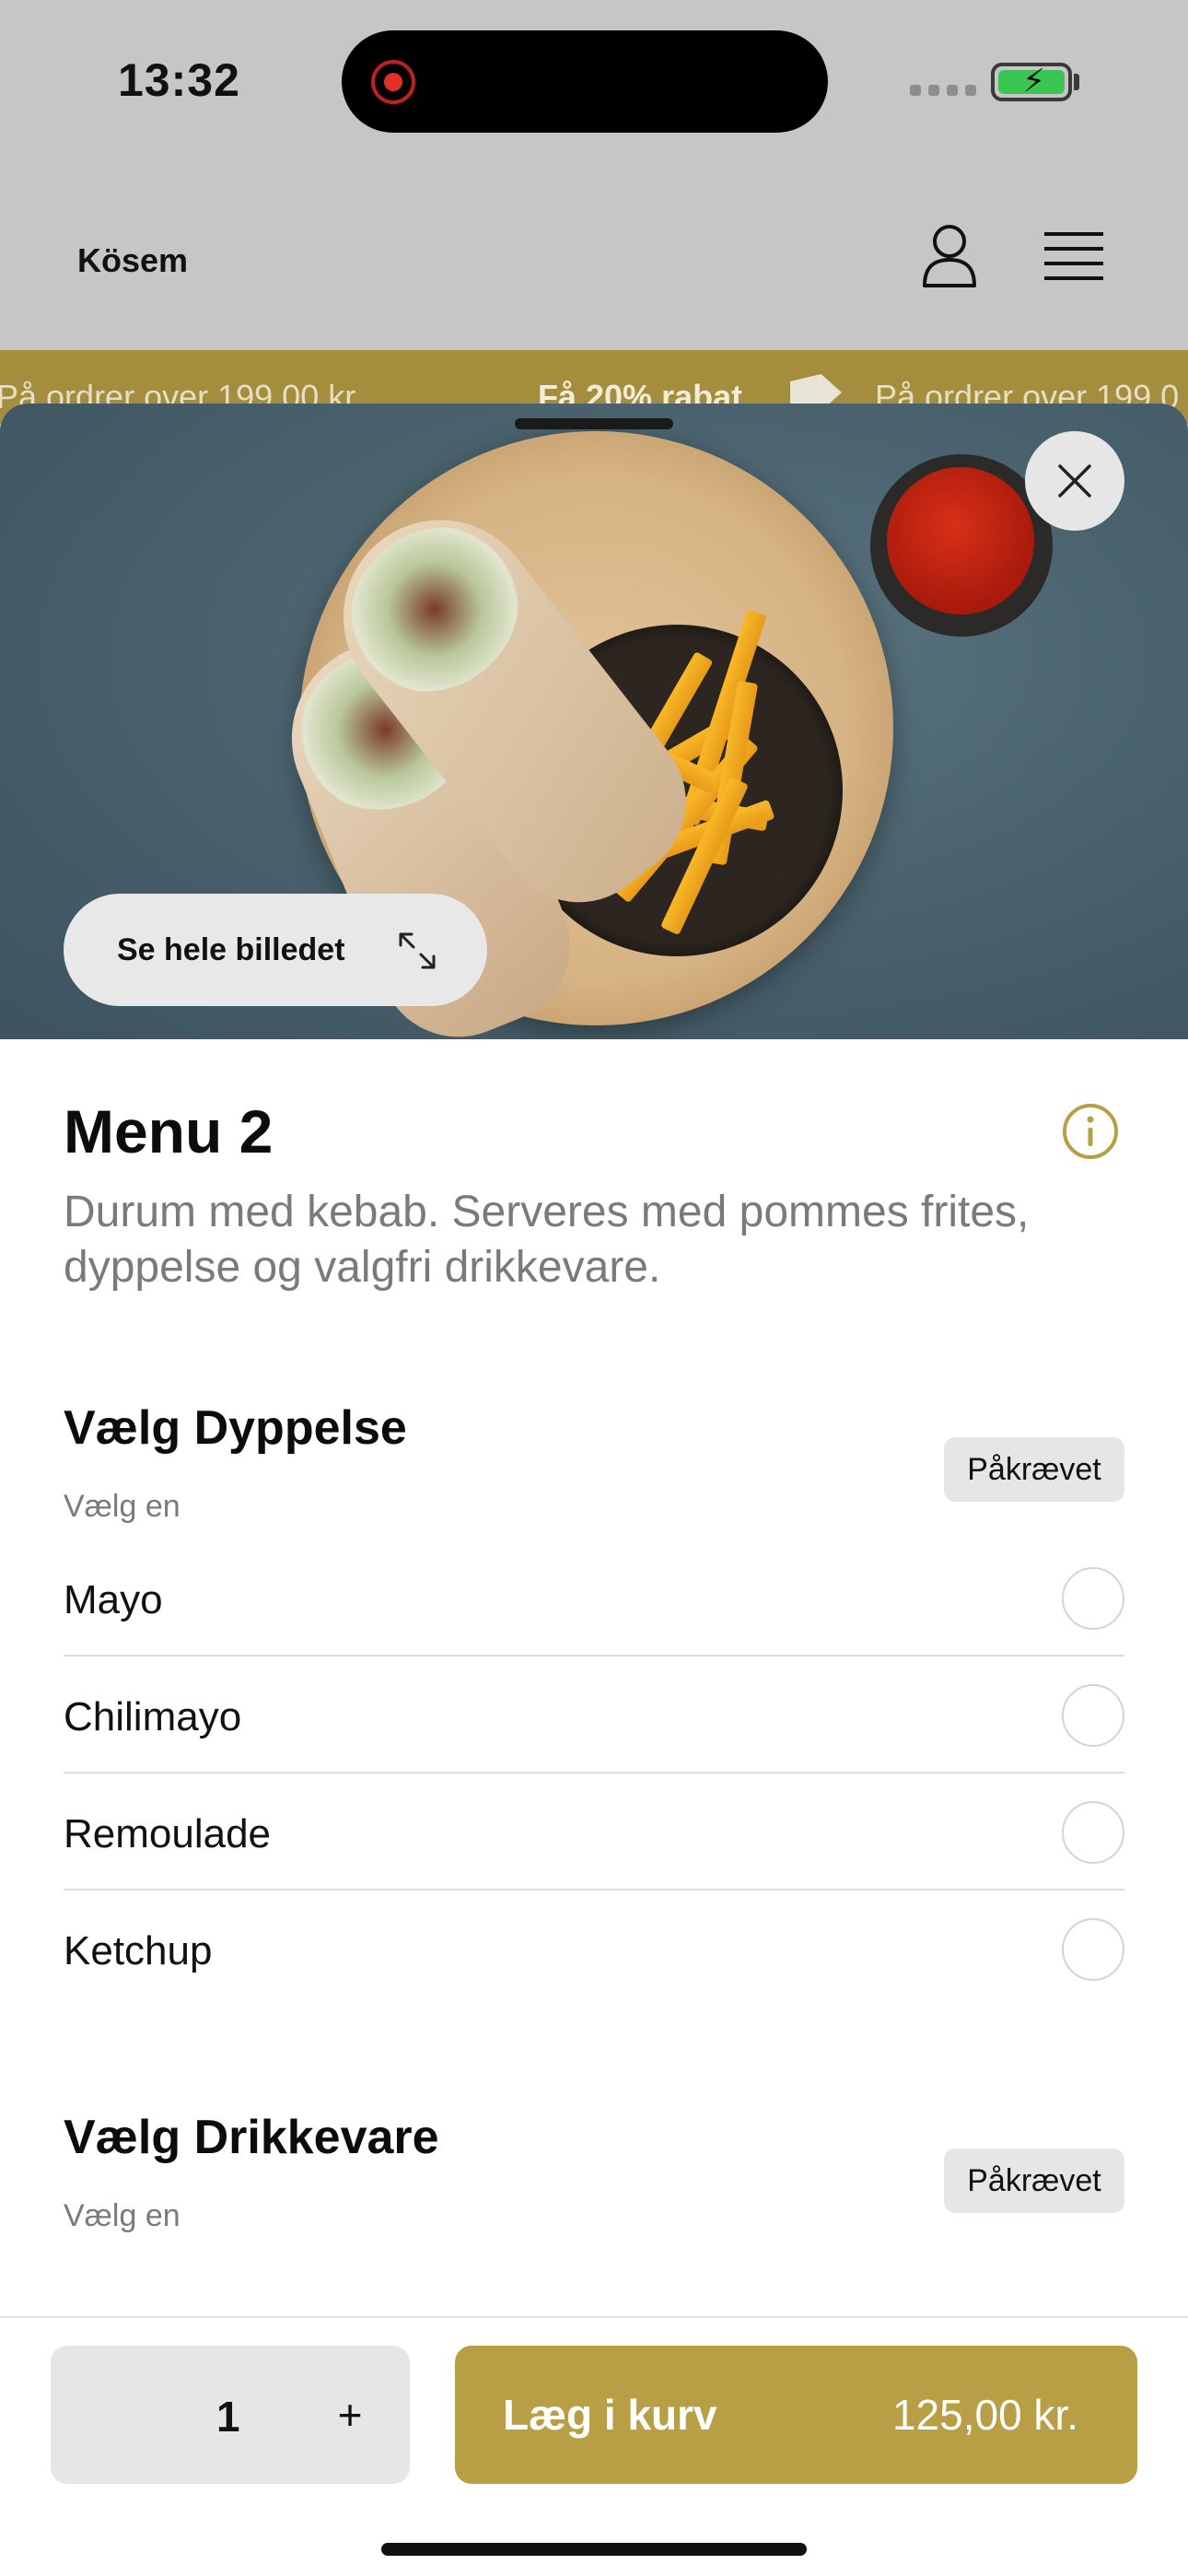 The width and height of the screenshot is (1188, 2576). Describe the element at coordinates (943, 90) in the screenshot. I see `signal-icon` at that location.